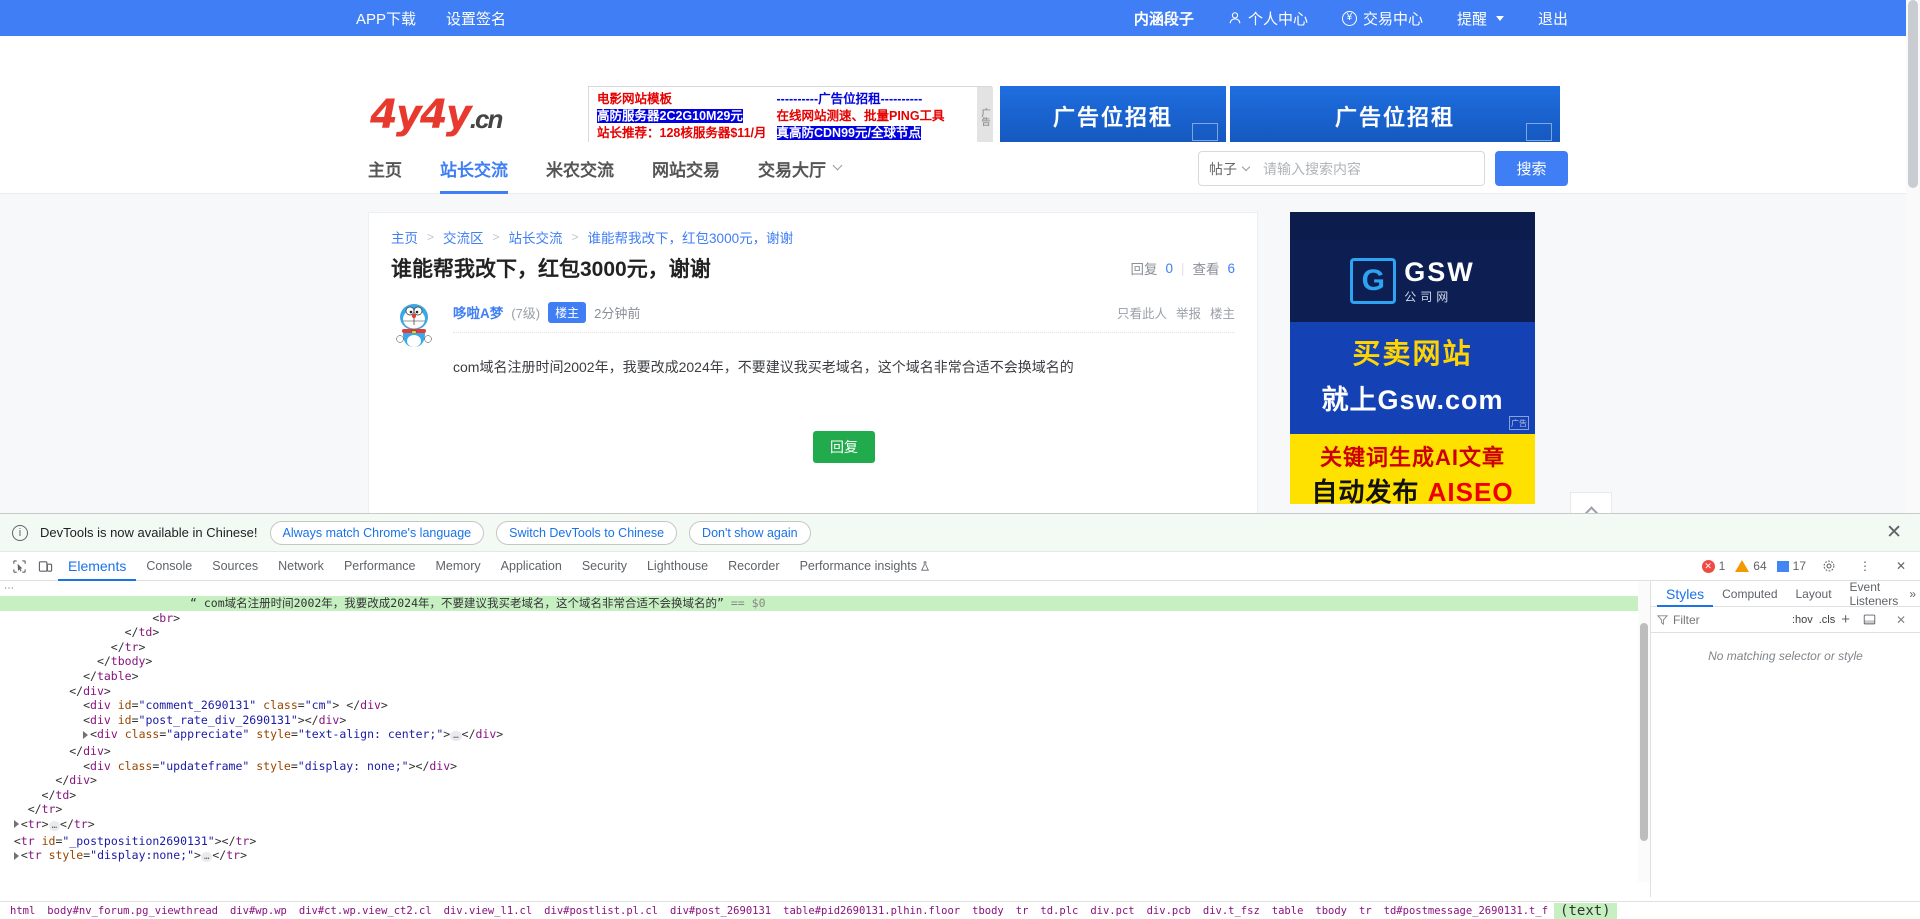 The image size is (1920, 919). Describe the element at coordinates (1897, 532) in the screenshot. I see `close-icon: ✕` at that location.